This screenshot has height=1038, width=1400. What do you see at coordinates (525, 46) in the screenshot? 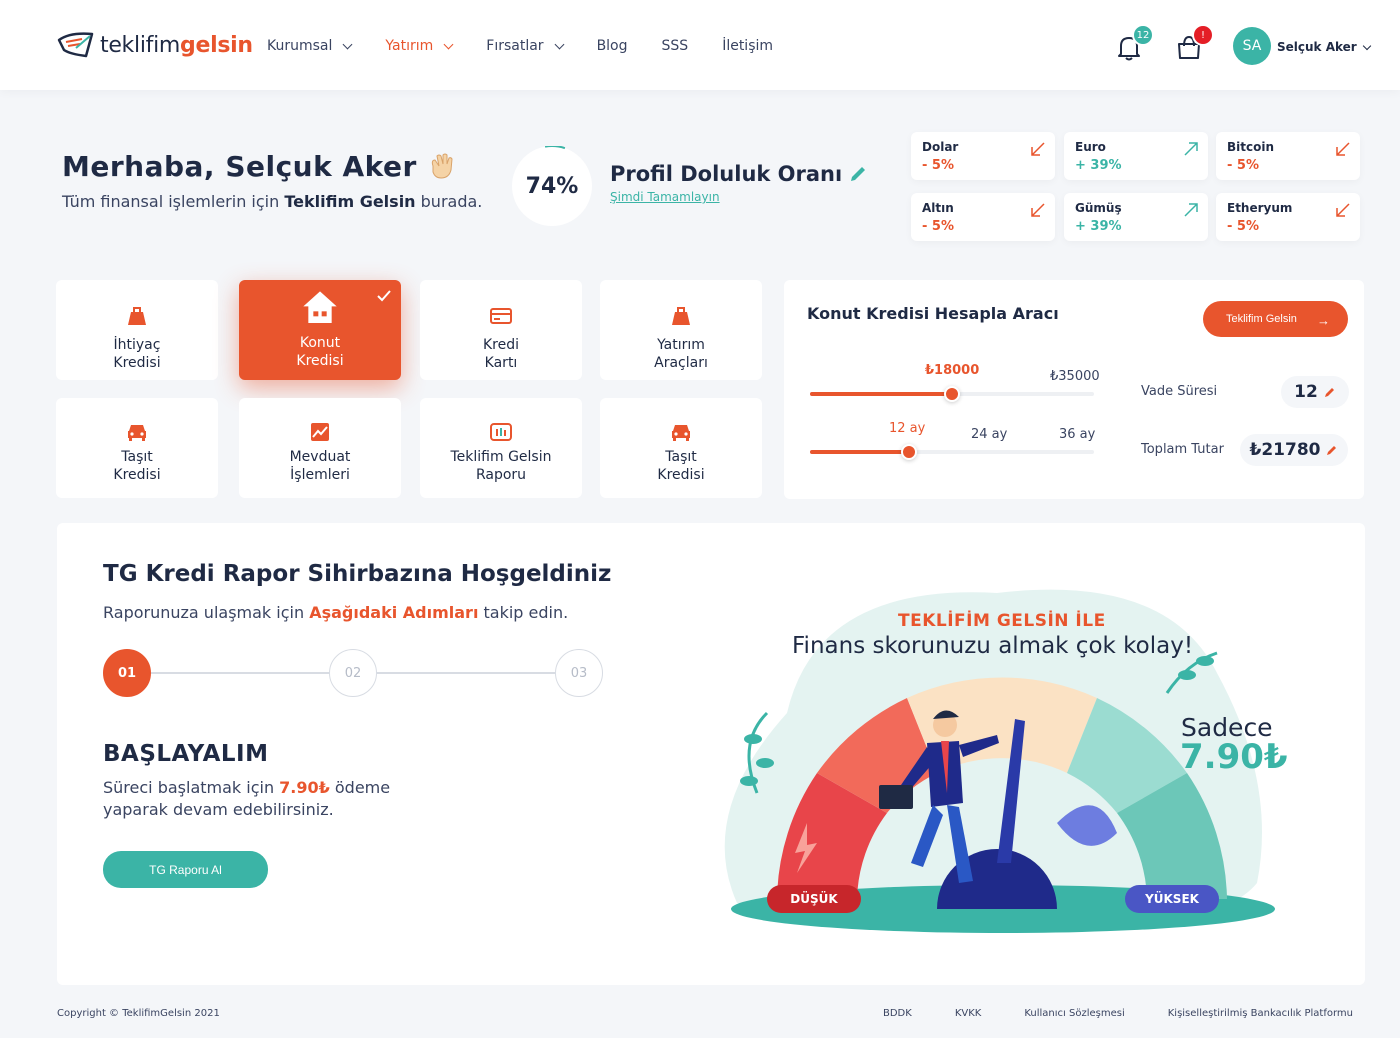
I see `nav-firsatlar: Fırsatlar` at bounding box center [525, 46].